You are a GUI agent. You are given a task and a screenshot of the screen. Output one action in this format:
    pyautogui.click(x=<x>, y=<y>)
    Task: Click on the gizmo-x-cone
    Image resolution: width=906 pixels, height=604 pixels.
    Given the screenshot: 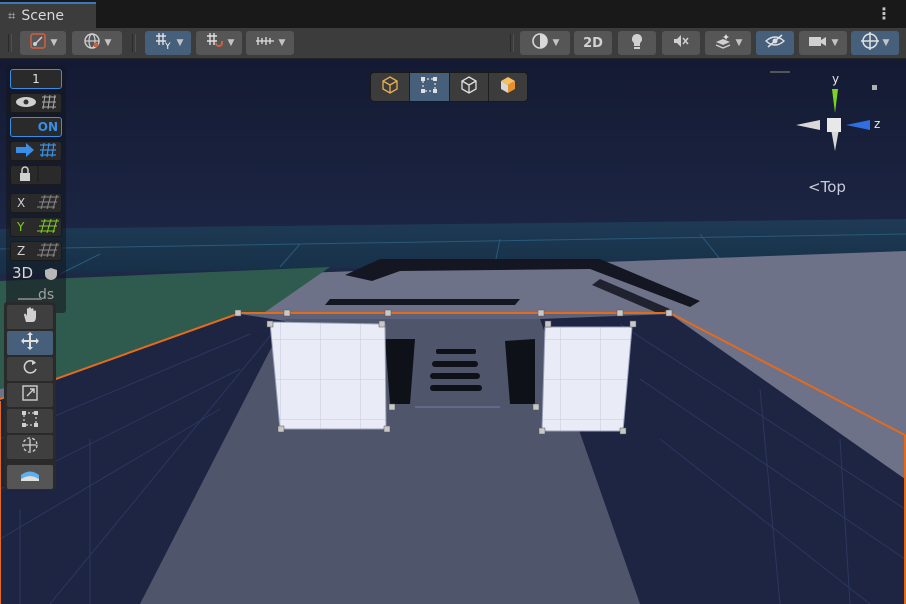 What is the action you would take?
    pyautogui.click(x=808, y=125)
    